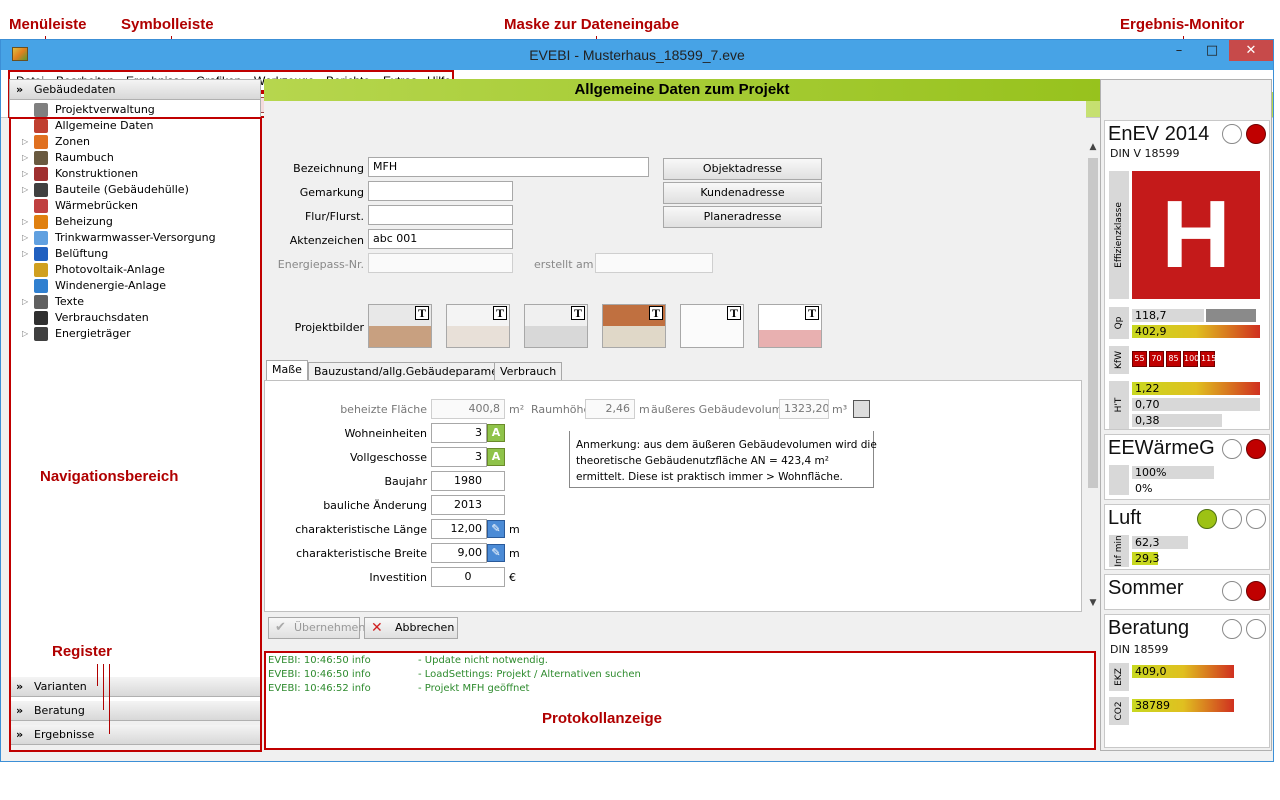  I want to click on scroll-up-icon: ▲, so click(1093, 147).